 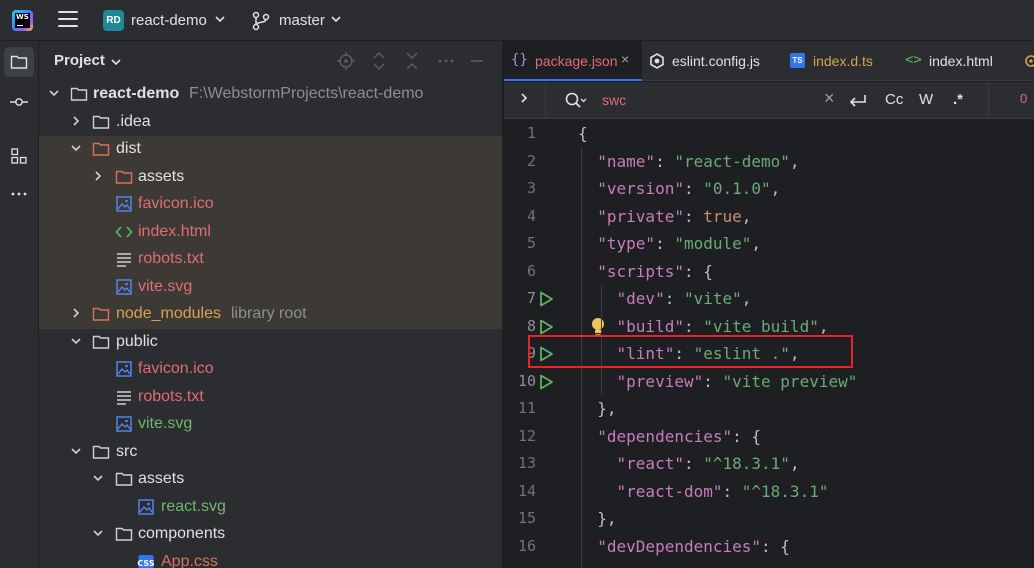 I want to click on title-bar: WS RD react-demo master, so click(x=517, y=20).